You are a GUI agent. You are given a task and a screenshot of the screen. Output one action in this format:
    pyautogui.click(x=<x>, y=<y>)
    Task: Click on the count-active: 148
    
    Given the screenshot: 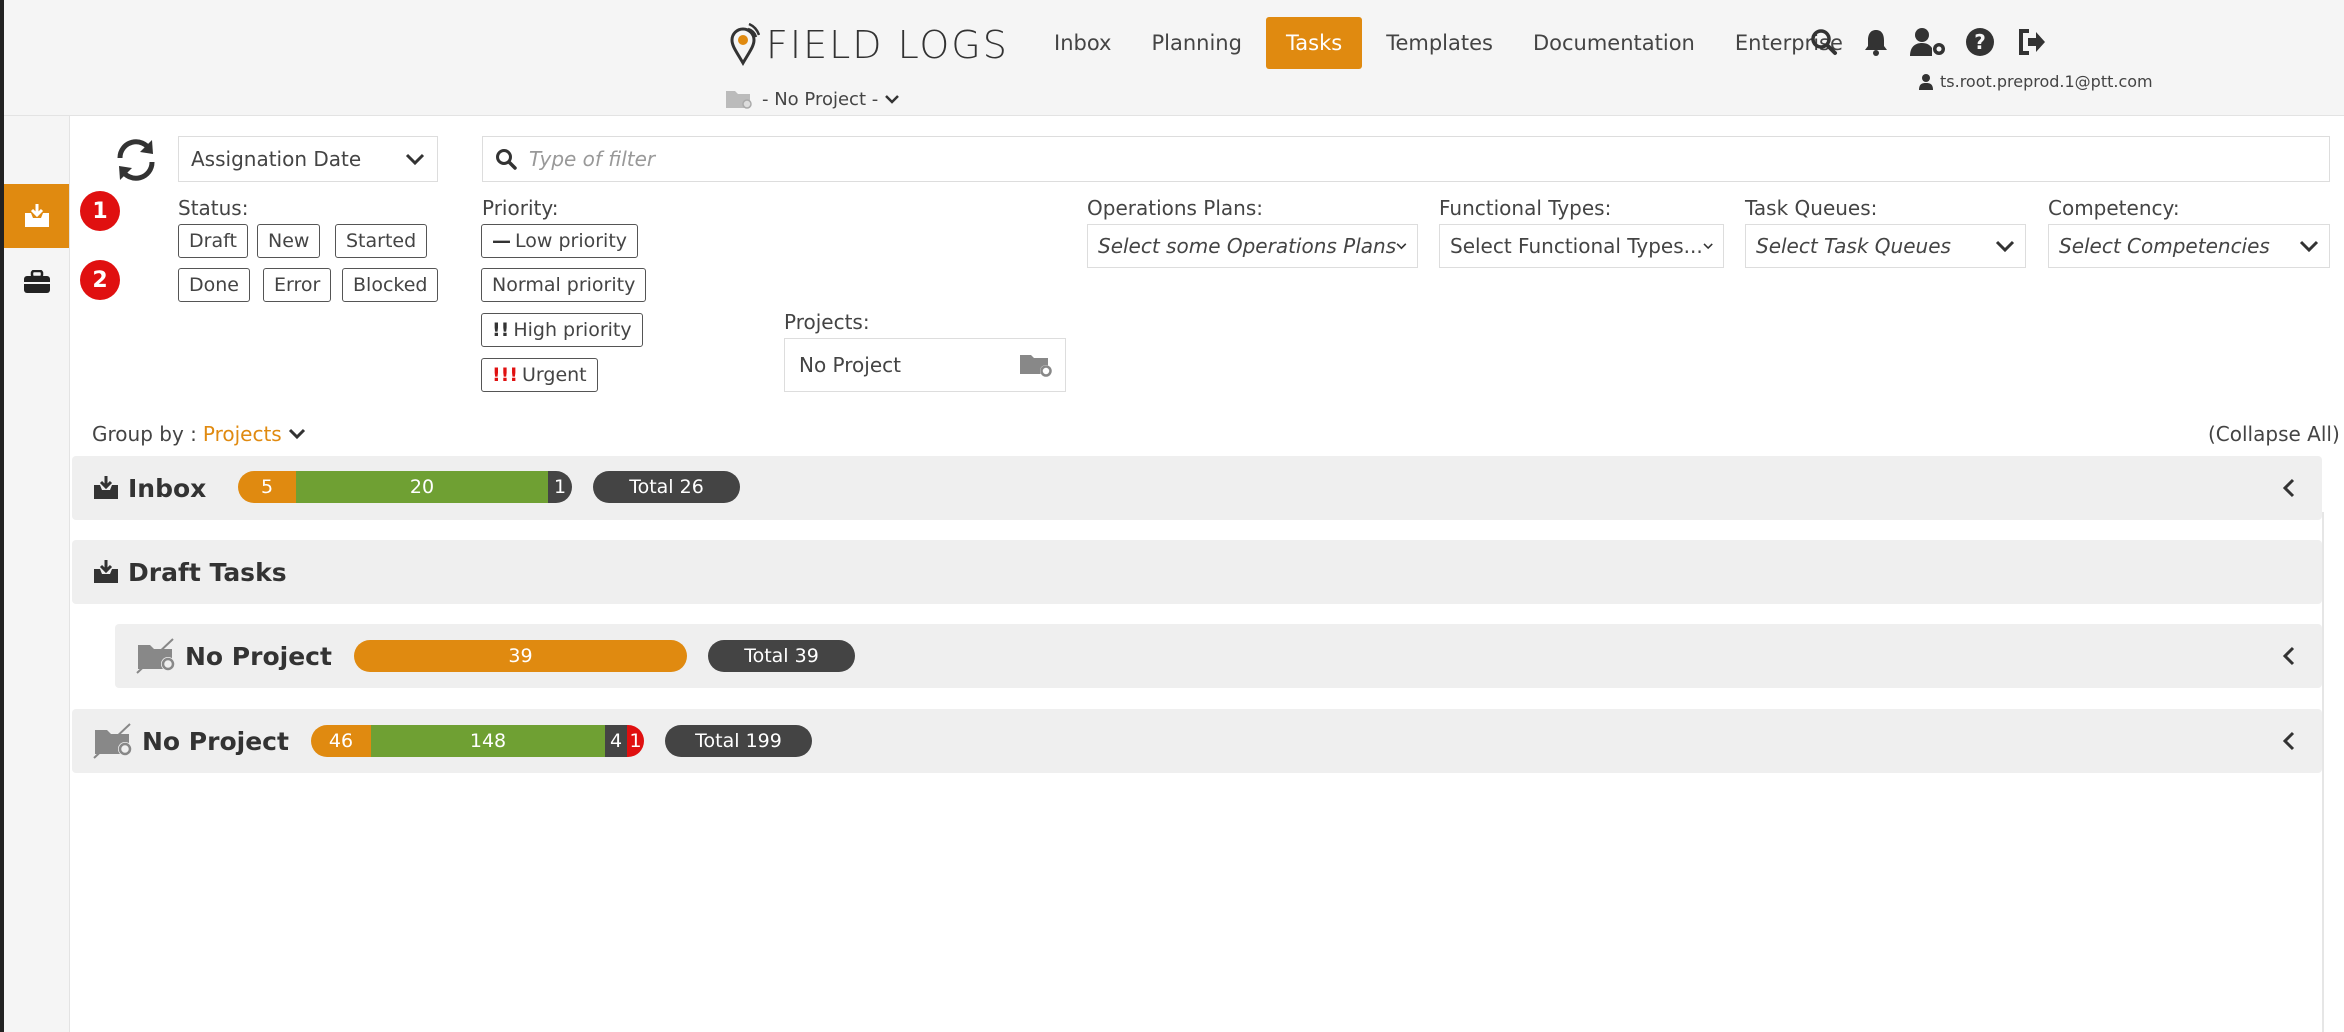 What is the action you would take?
    pyautogui.click(x=488, y=741)
    